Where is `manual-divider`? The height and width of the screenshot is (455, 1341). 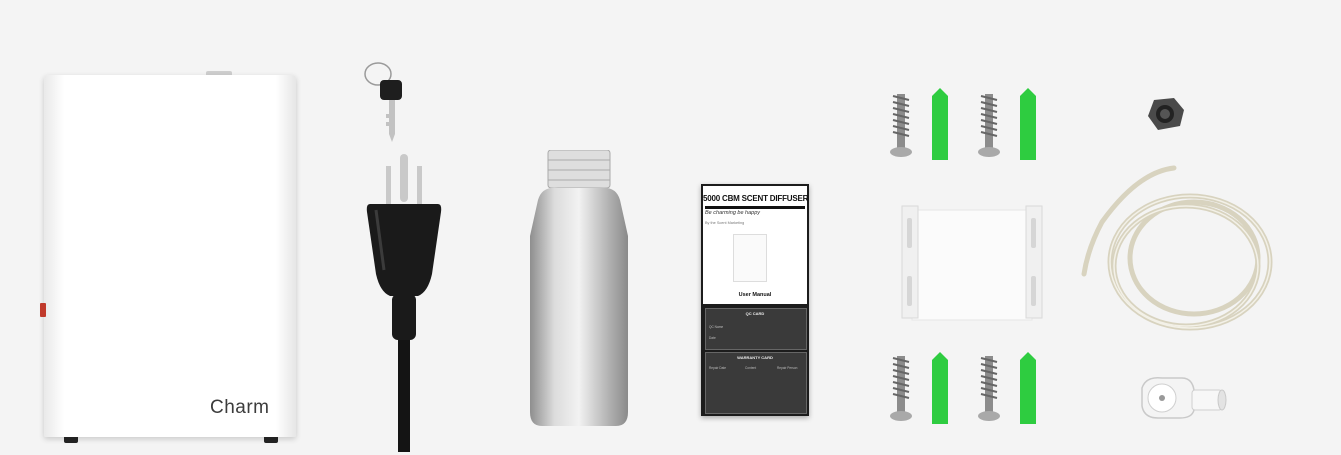 manual-divider is located at coordinates (755, 207).